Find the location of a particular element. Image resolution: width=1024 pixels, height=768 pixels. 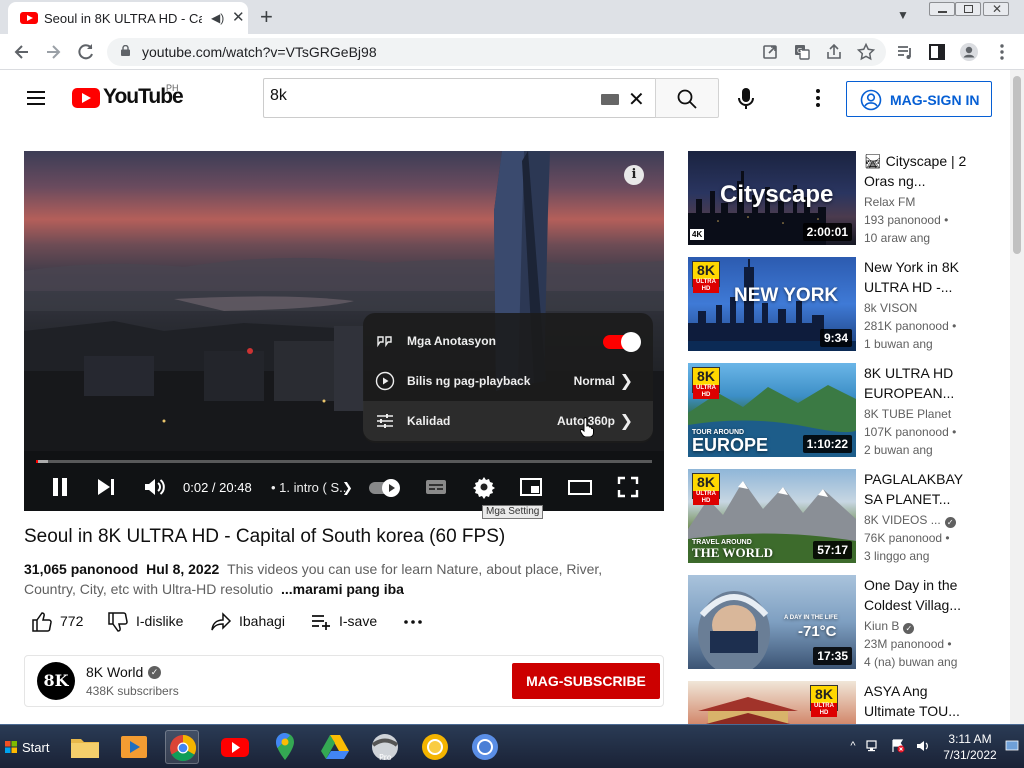

playback-speed-row: Bilis ng pag-playback Normal ❯ is located at coordinates (508, 381).